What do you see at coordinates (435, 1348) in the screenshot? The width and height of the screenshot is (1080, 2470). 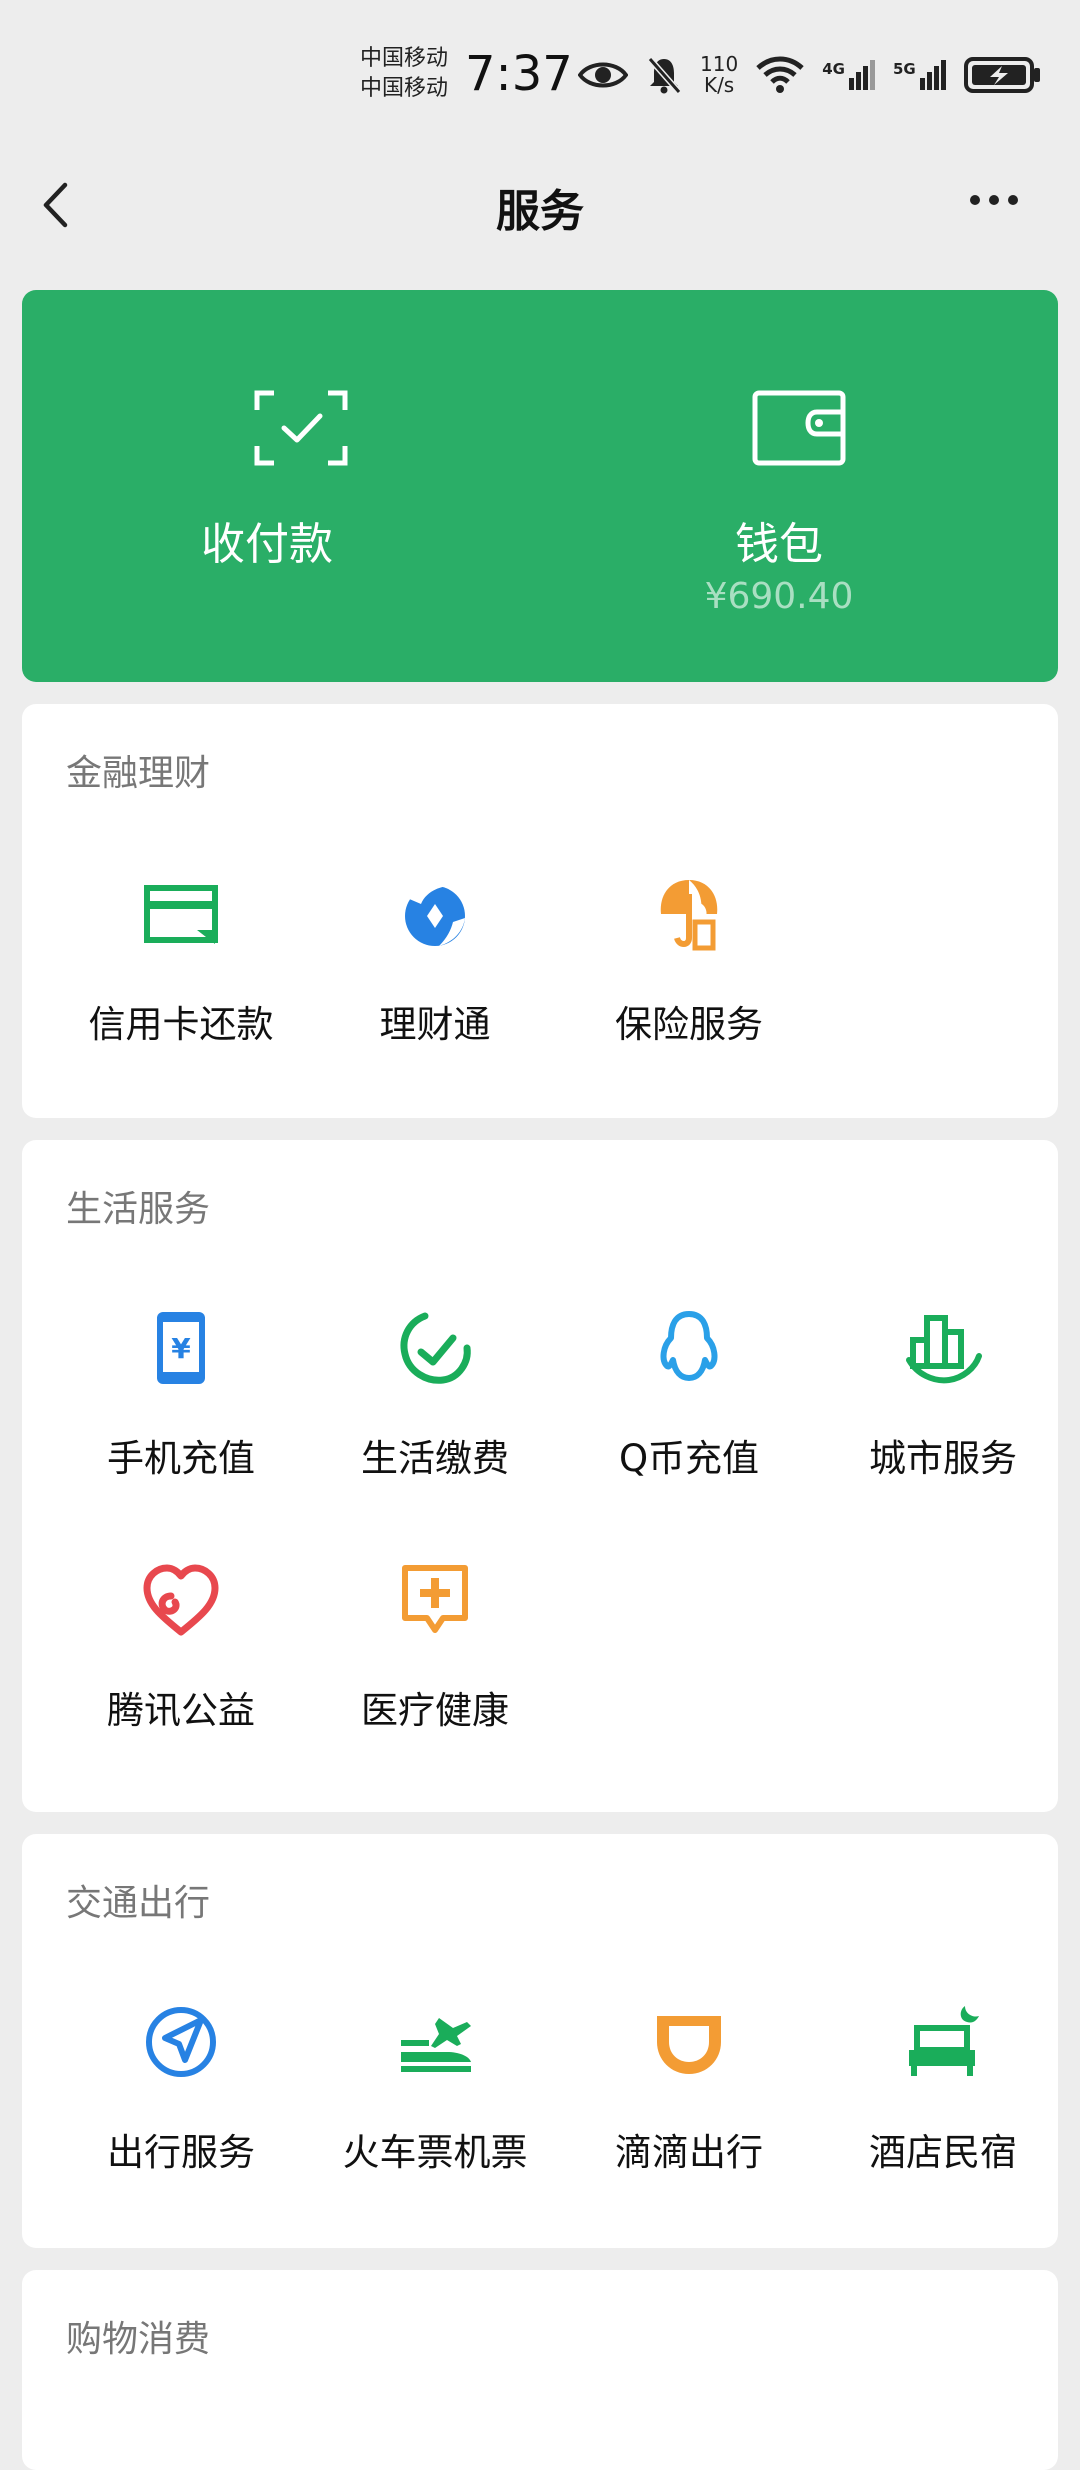 I see `utility-check-icon` at bounding box center [435, 1348].